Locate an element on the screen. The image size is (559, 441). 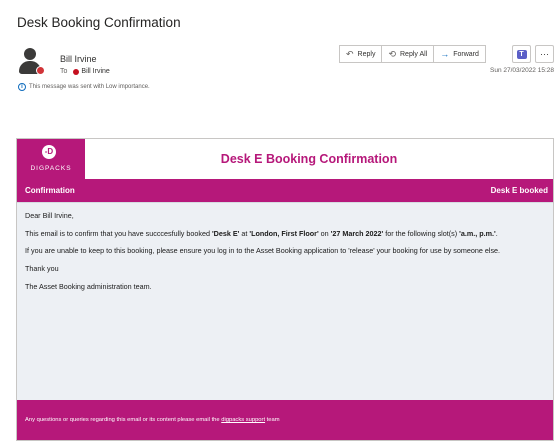
reply-group: ↶ Reply ⟲ Reply All → Forward is located at coordinates (412, 54).